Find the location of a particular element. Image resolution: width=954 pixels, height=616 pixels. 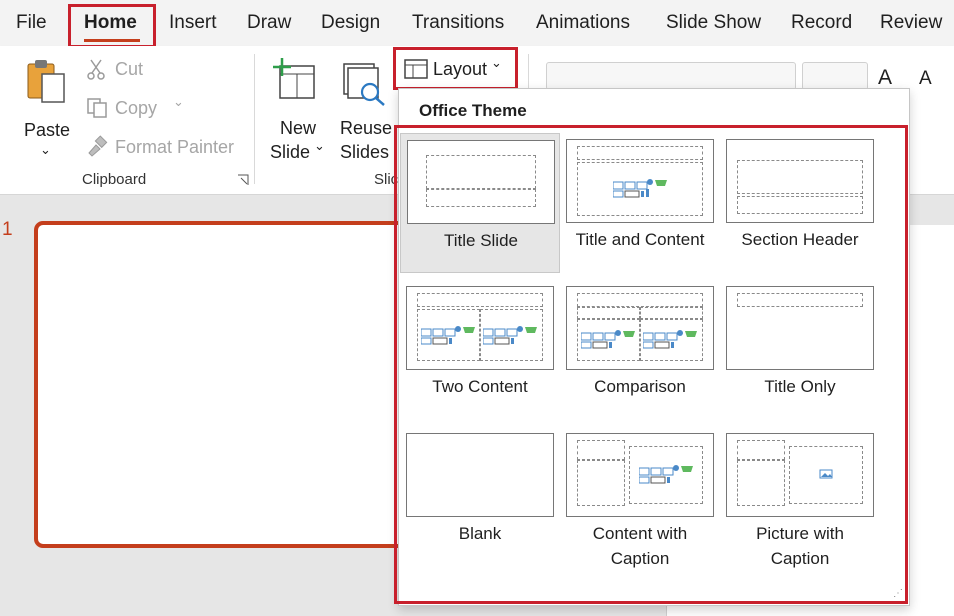

group-separator is located at coordinates (254, 119).